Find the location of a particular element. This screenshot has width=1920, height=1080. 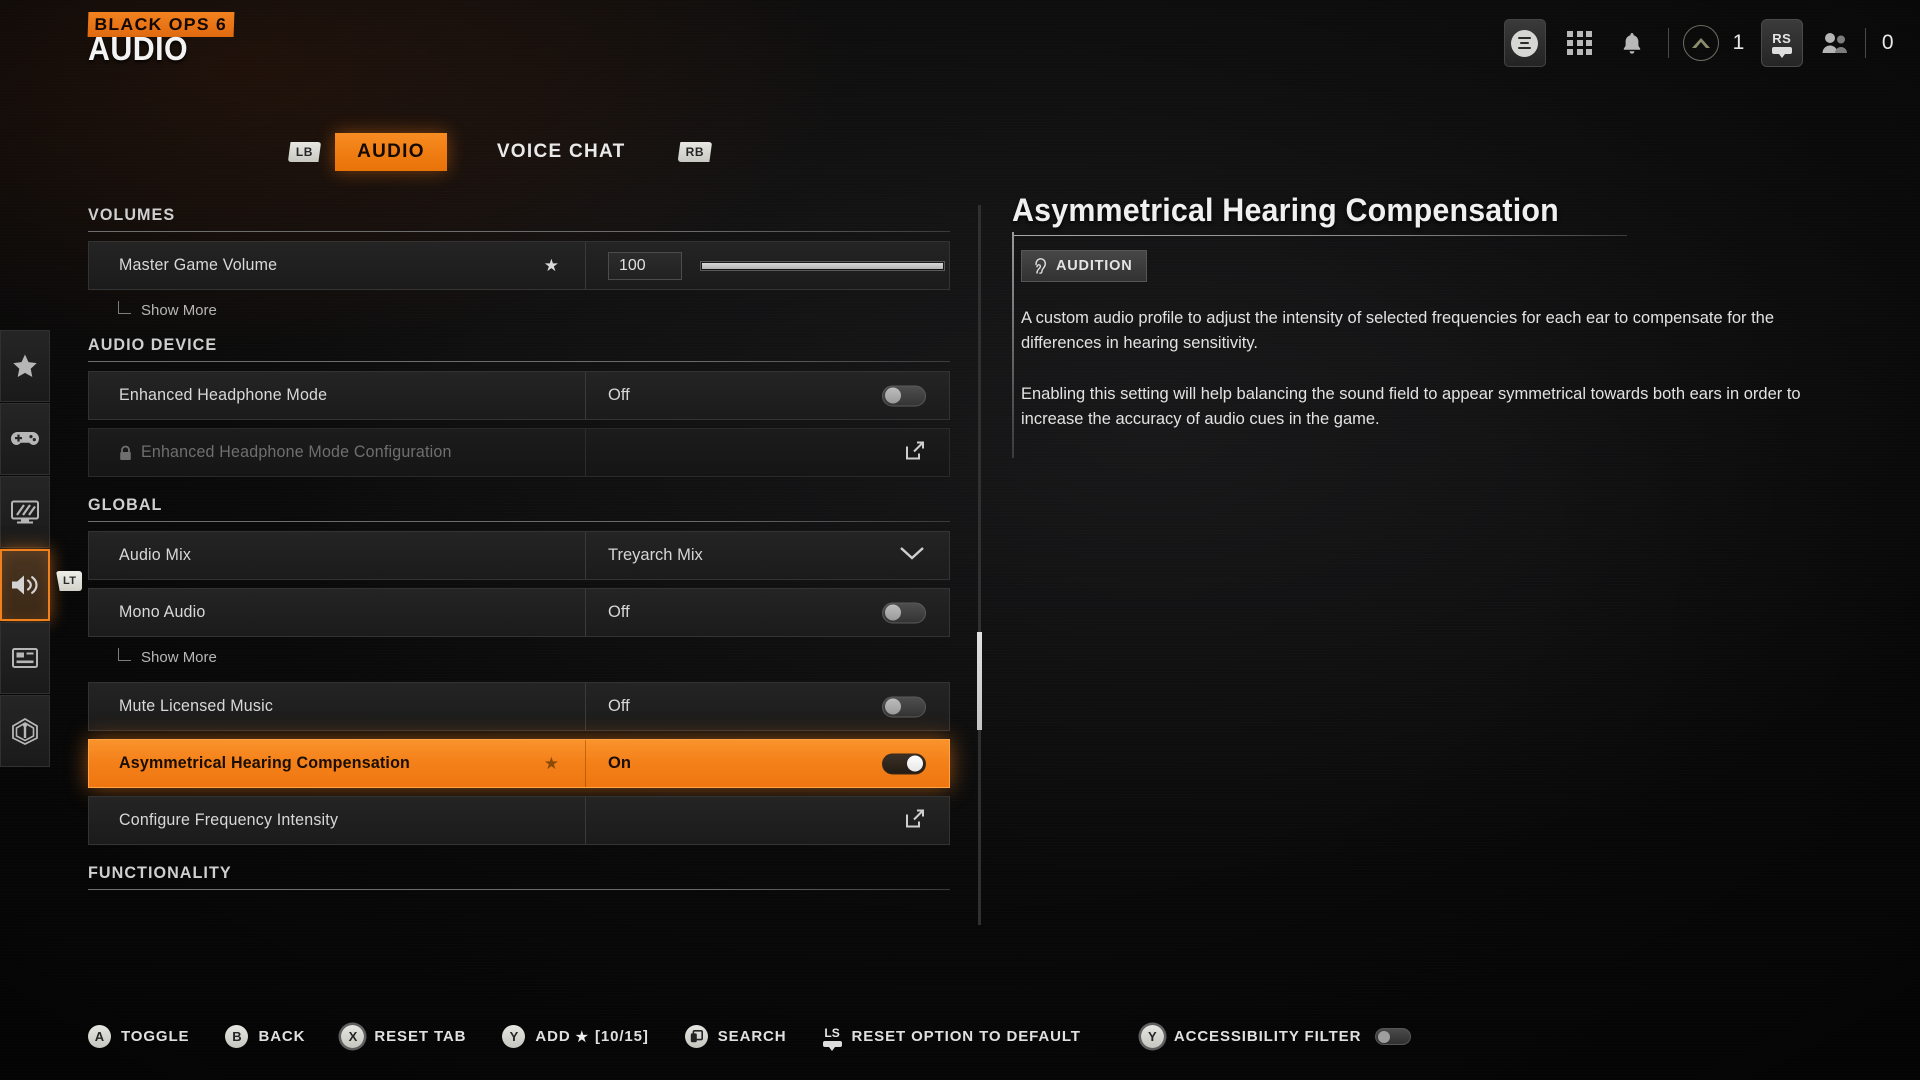

menu-button is located at coordinates (1524, 43).